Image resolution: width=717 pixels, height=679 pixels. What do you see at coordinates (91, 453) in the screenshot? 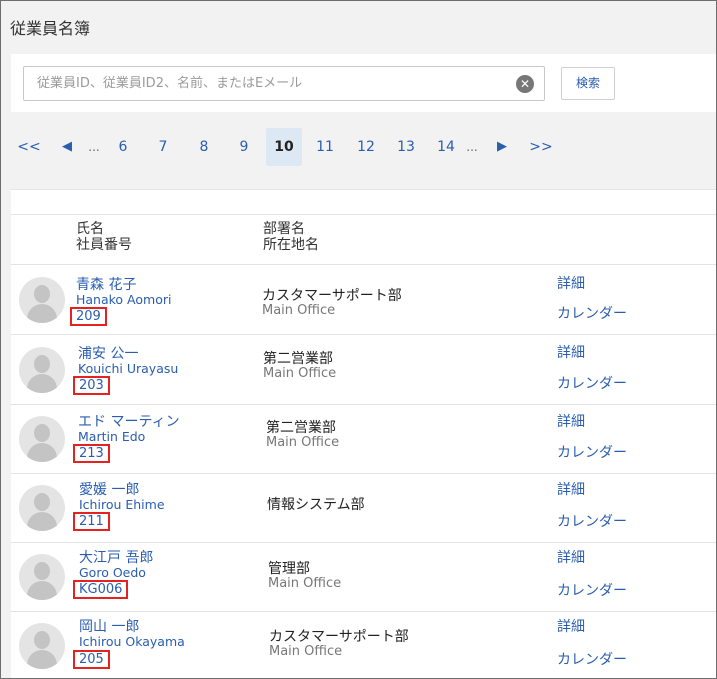
I see `employee-id-link: 213` at bounding box center [91, 453].